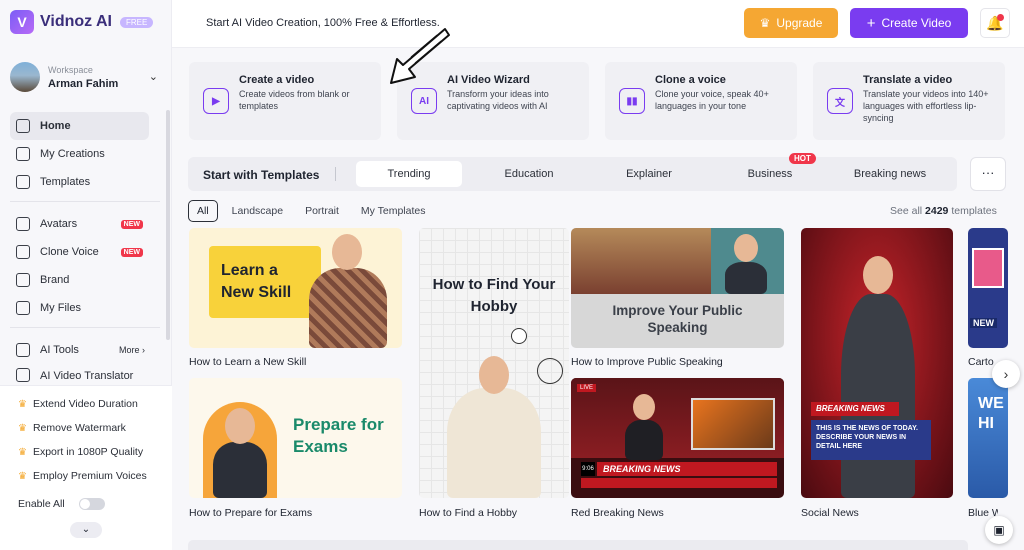 The height and width of the screenshot is (550, 1024). What do you see at coordinates (999, 530) in the screenshot?
I see `chat-support-button: ▣` at bounding box center [999, 530].